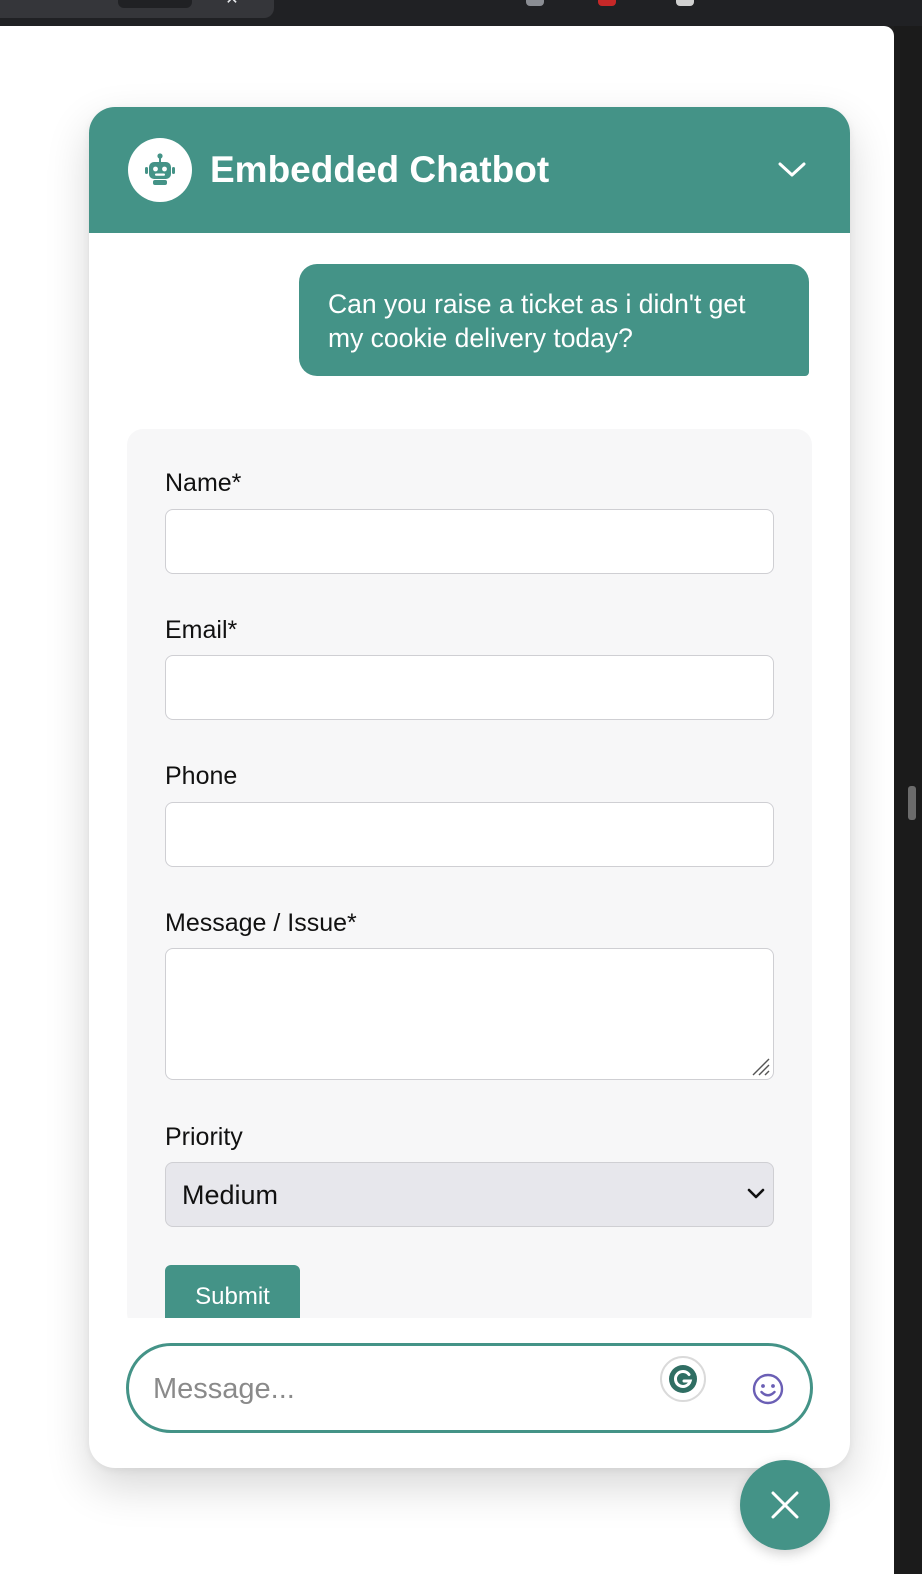  Describe the element at coordinates (469, 1194) in the screenshot. I see `priority-select: Medium` at that location.